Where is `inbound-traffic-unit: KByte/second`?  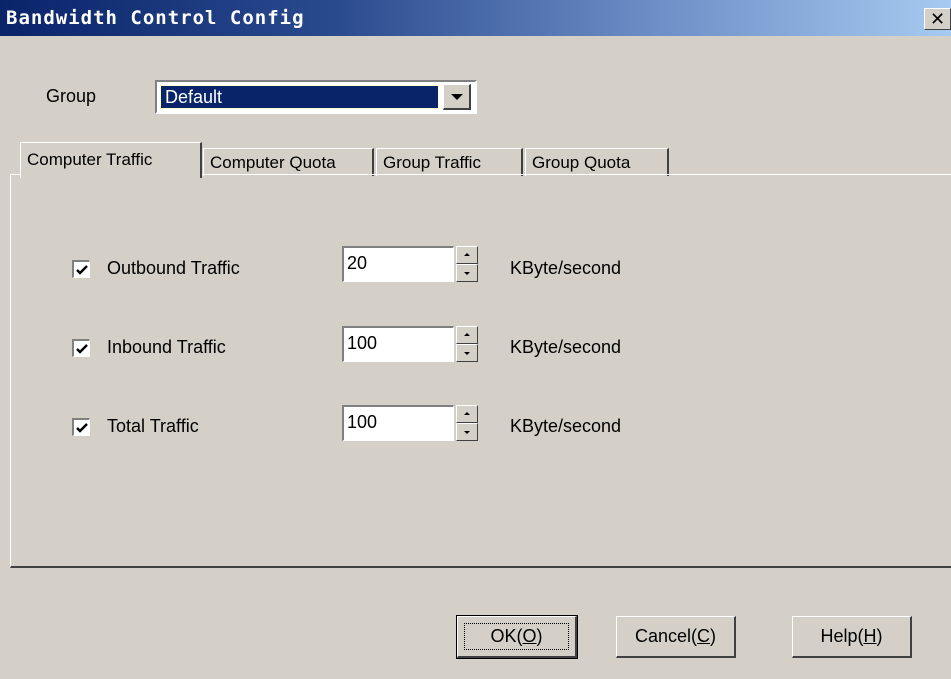
inbound-traffic-unit: KByte/second is located at coordinates (566, 347).